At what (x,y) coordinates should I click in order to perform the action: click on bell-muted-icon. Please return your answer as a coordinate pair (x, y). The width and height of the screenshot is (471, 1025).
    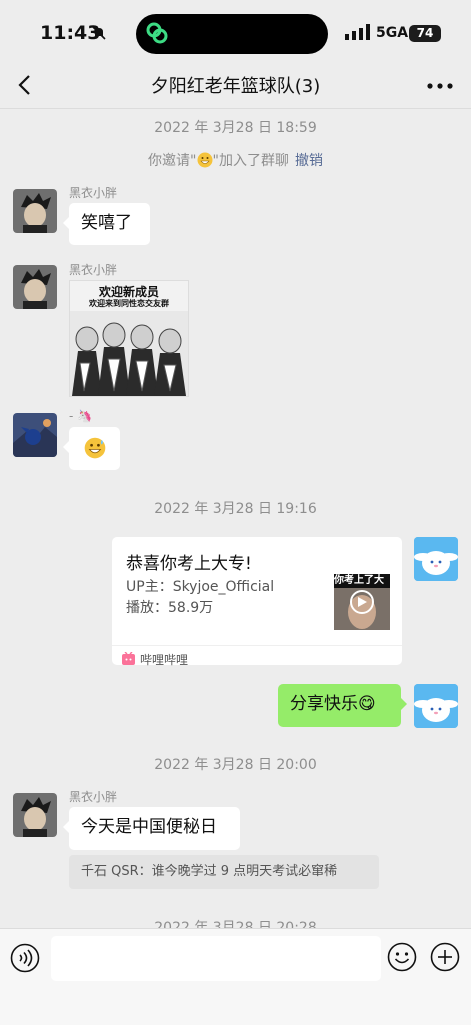
    Looking at the image, I should click on (99, 33).